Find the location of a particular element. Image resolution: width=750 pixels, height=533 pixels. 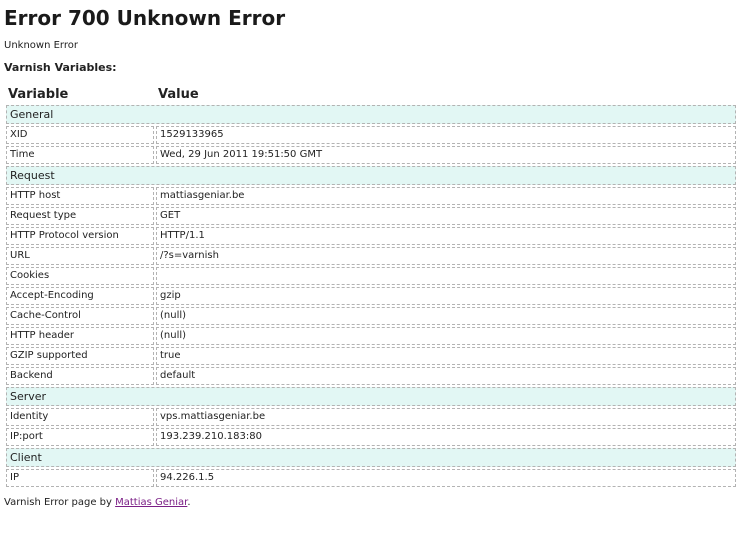

variable-cell: Identity is located at coordinates (80, 417).